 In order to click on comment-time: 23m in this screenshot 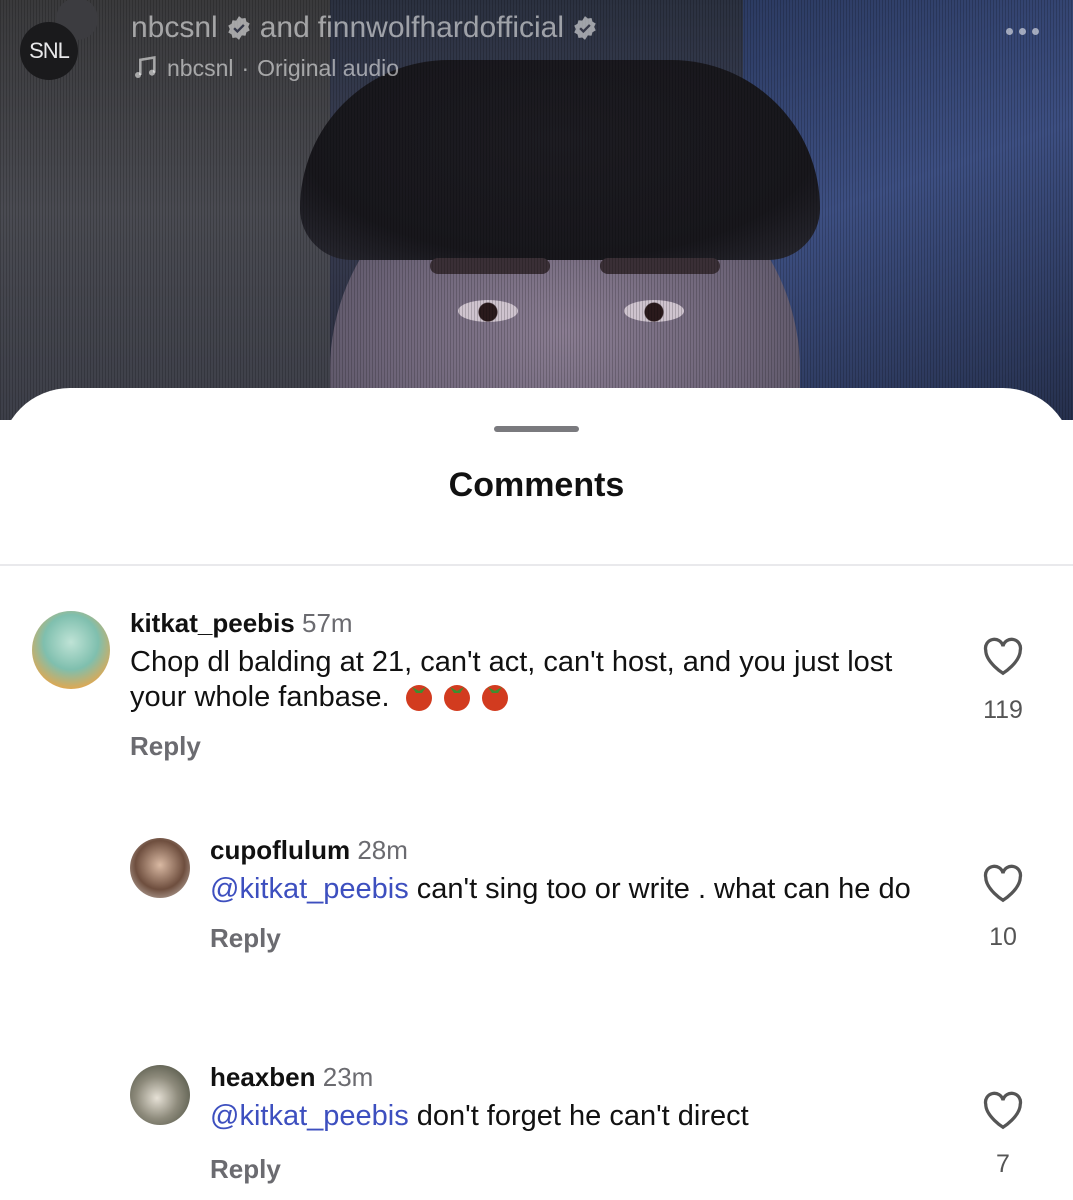, I will do `click(348, 1077)`.